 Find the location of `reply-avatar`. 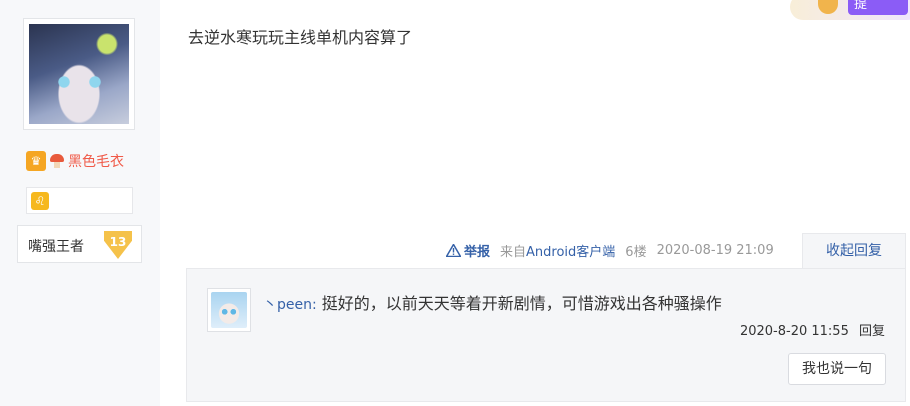

reply-avatar is located at coordinates (229, 310).